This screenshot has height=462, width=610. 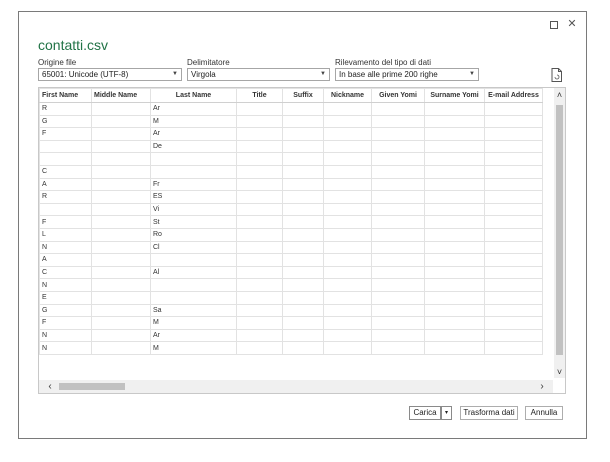 What do you see at coordinates (65, 234) in the screenshot?
I see `table-cell: L` at bounding box center [65, 234].